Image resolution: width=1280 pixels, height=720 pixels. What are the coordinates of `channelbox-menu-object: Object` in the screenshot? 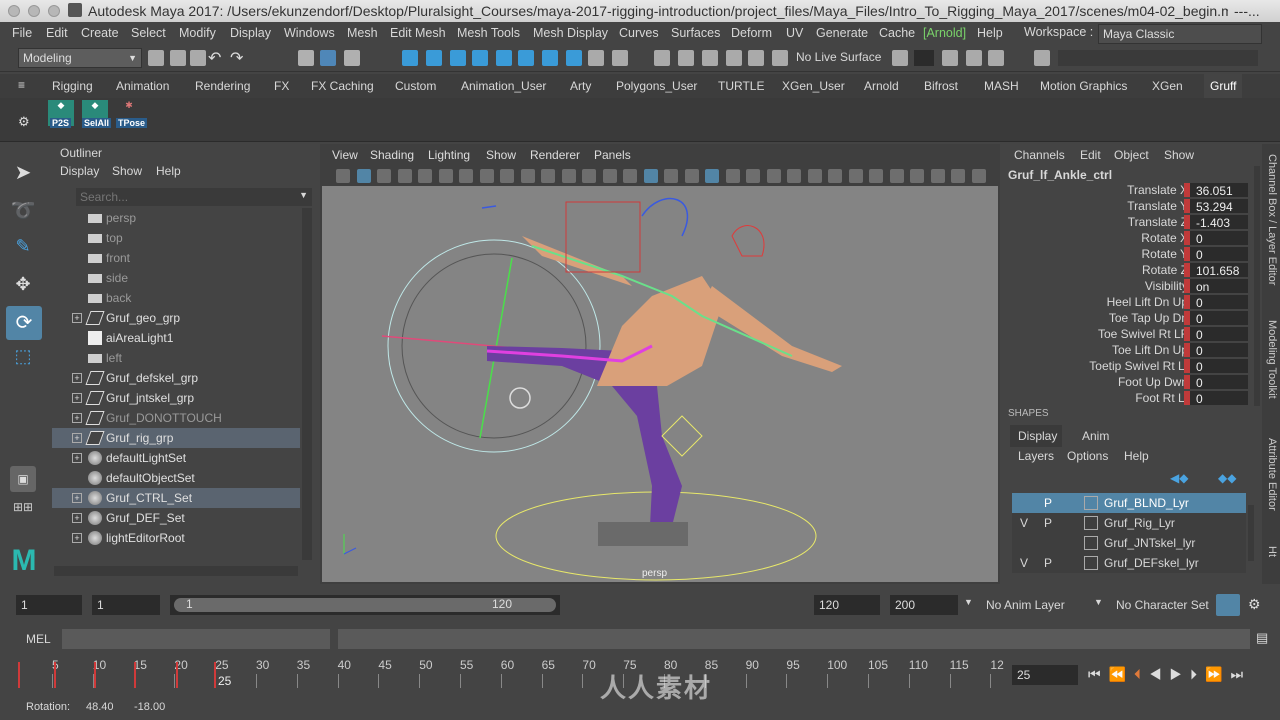 It's located at (1131, 155).